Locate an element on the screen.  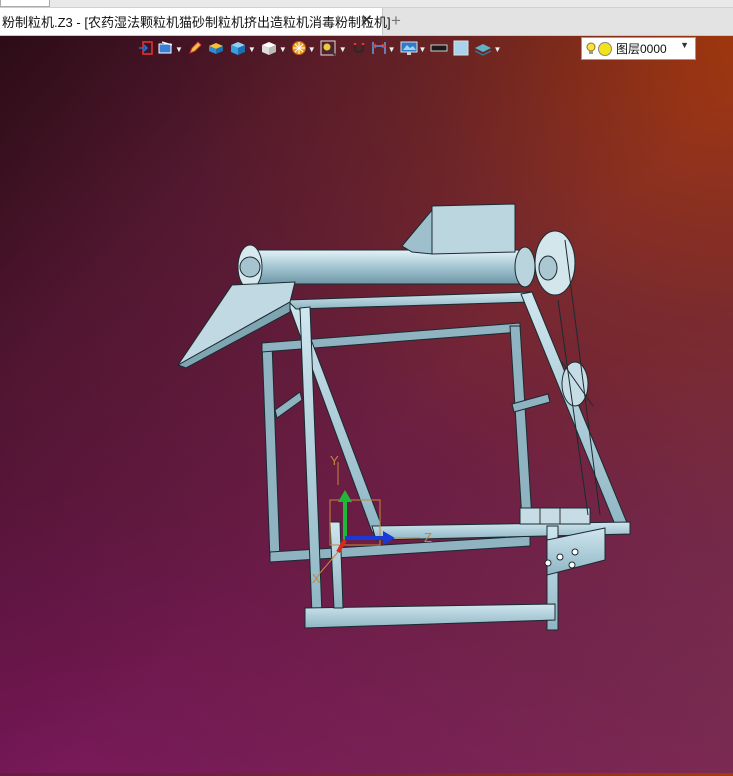
magnet-icon is located at coordinates (358, 48).